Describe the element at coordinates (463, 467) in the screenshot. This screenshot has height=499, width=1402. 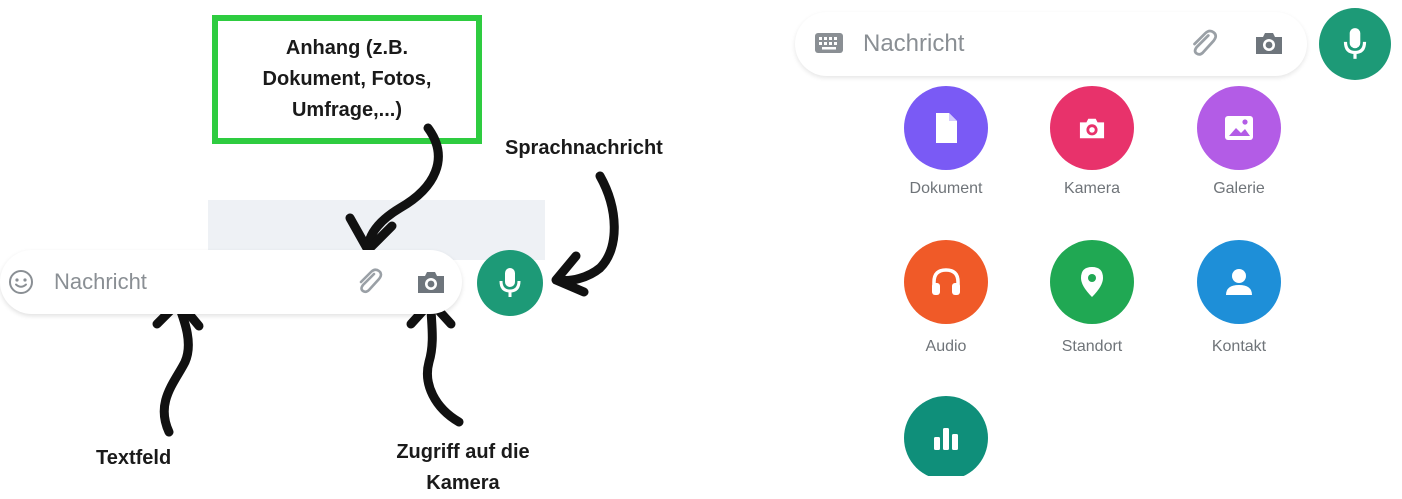
I see `camera-access-annotation: Zugriff auf die Kamera` at that location.